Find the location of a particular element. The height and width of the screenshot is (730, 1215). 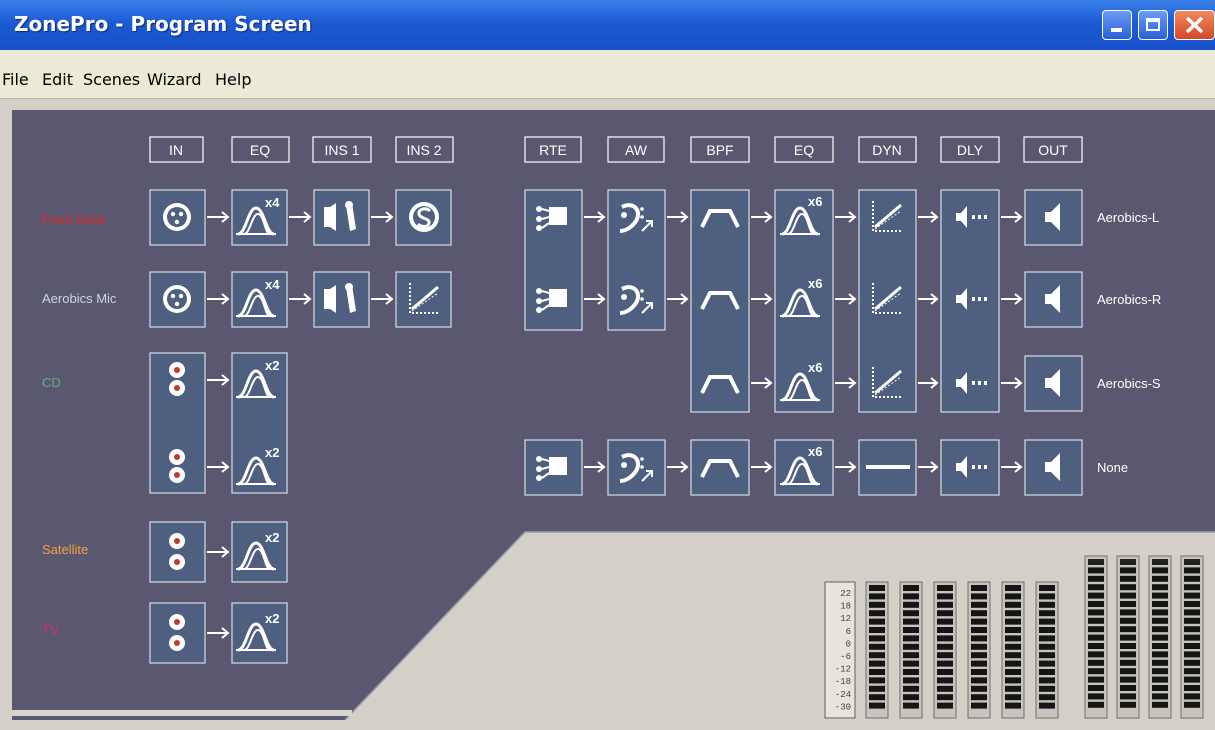

meter-scale-label: 12 is located at coordinates (845, 619).